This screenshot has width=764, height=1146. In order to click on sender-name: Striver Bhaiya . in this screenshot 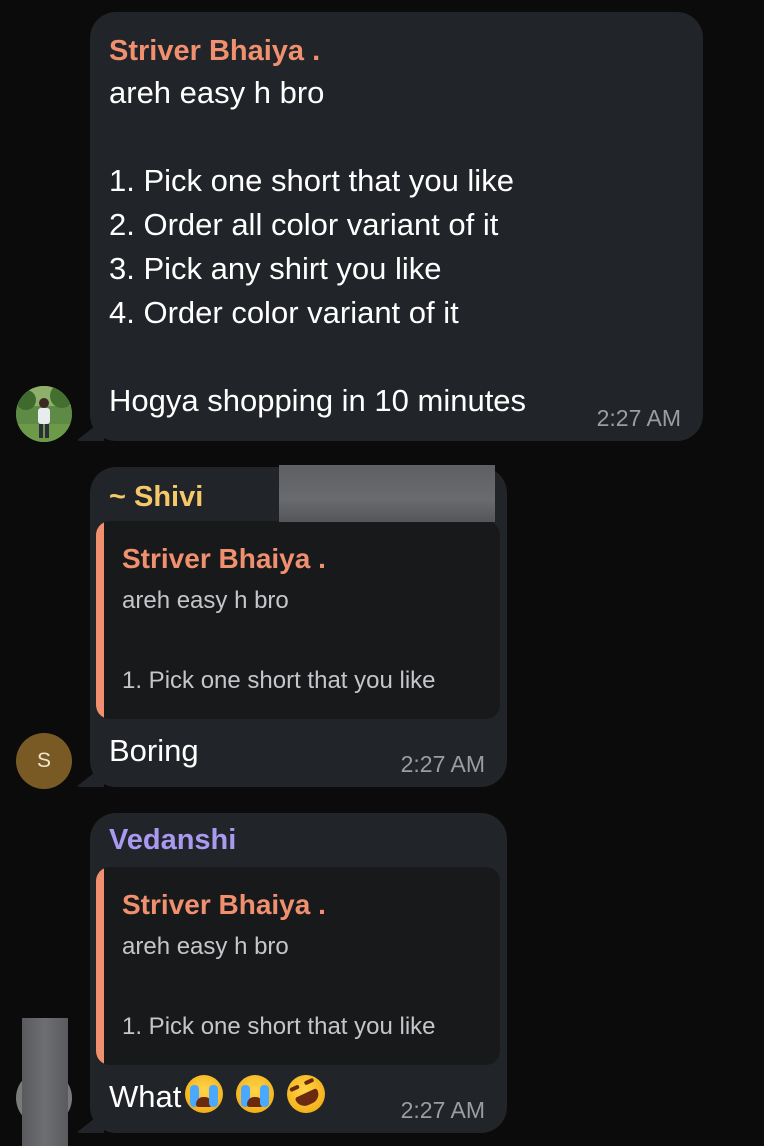, I will do `click(214, 51)`.